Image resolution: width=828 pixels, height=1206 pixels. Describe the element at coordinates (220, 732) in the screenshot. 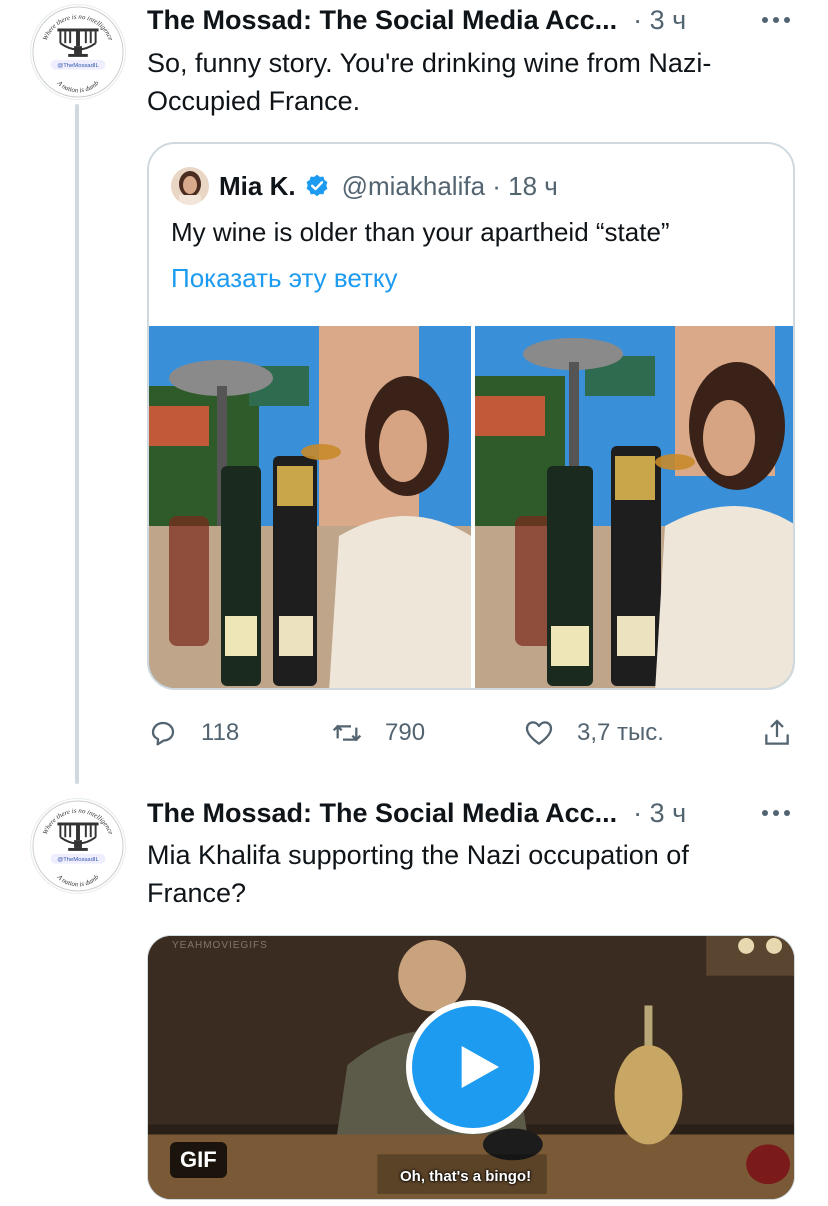

I see `reply-count: 118` at that location.